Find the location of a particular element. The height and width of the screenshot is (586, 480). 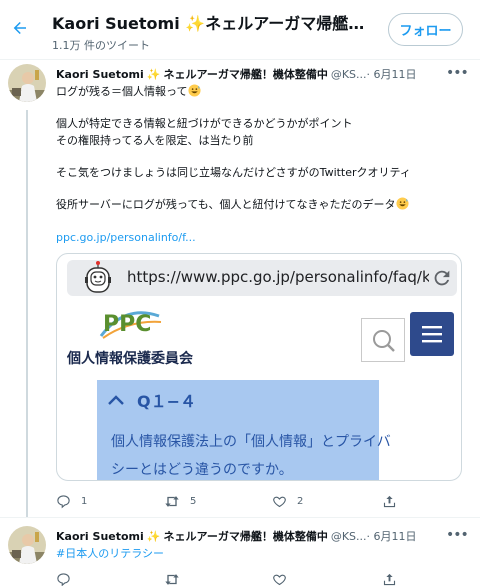

tweet-text-line: ログが残る＝個人情報って is located at coordinates (128, 91).